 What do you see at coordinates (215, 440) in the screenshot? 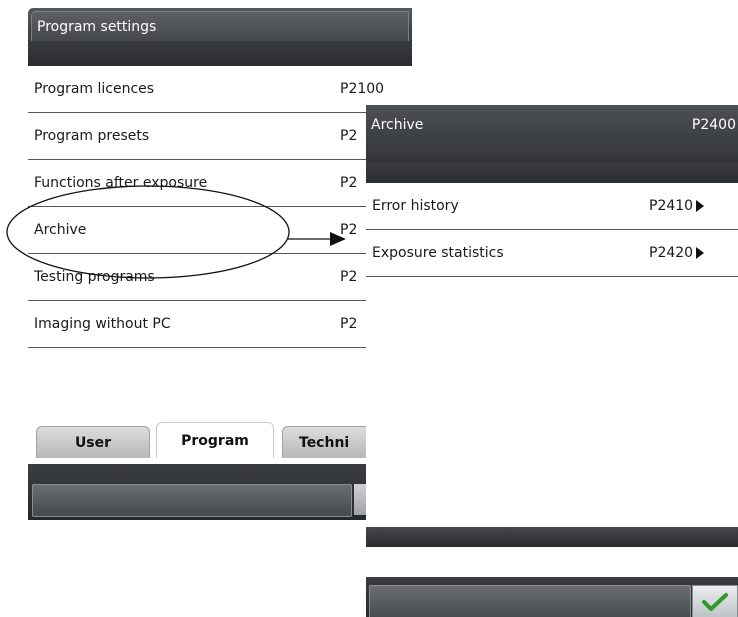
I see `tab-program: Program` at bounding box center [215, 440].